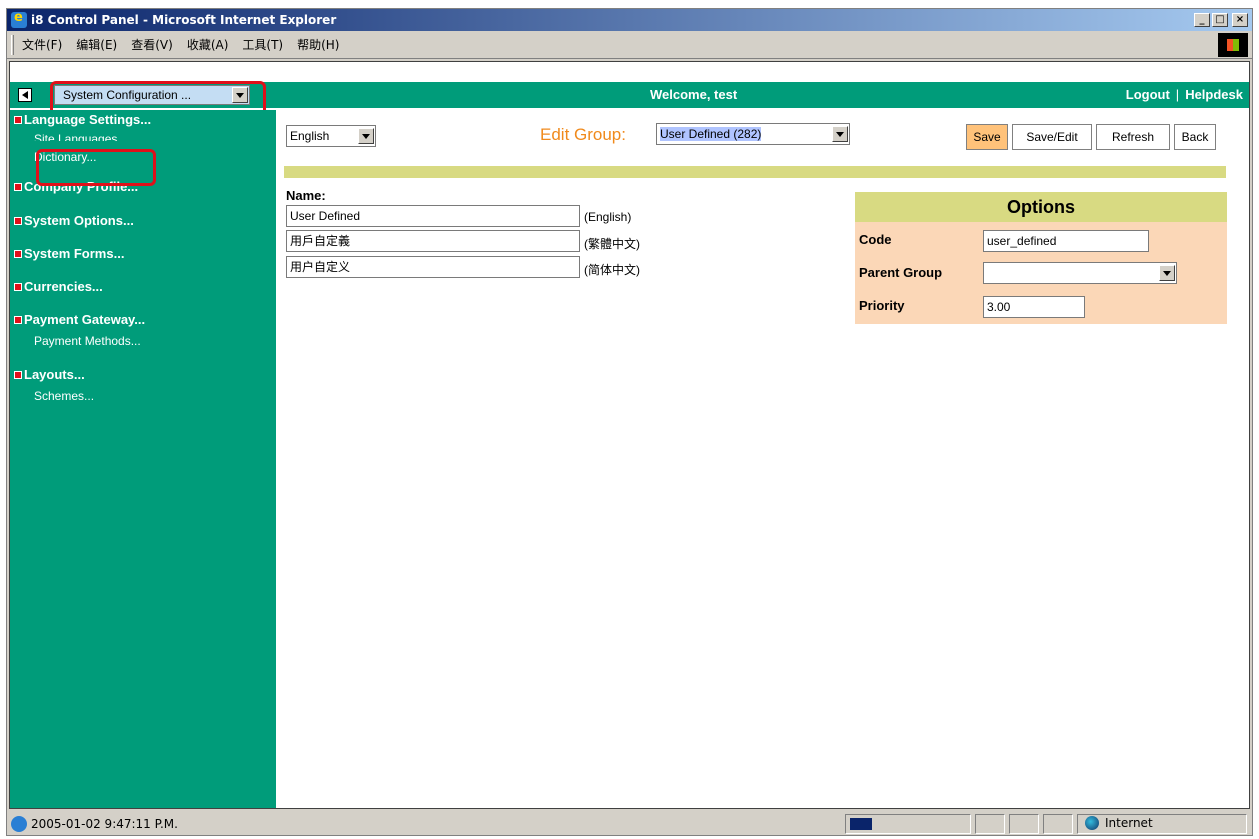 This screenshot has width=1259, height=839. I want to click on divider-bar, so click(755, 172).